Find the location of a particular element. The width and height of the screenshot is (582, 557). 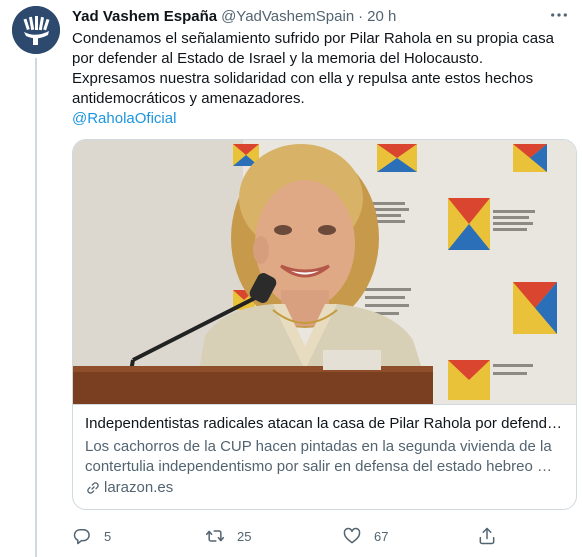

retweet-button: 25 is located at coordinates (228, 536).